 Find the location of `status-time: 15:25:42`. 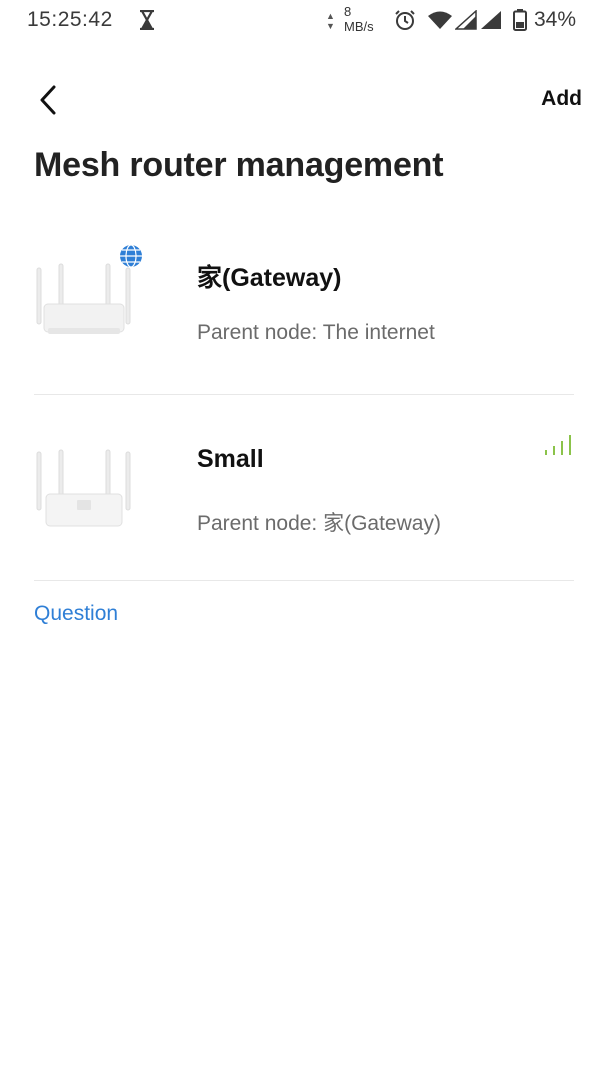

status-time: 15:25:42 is located at coordinates (70, 19).